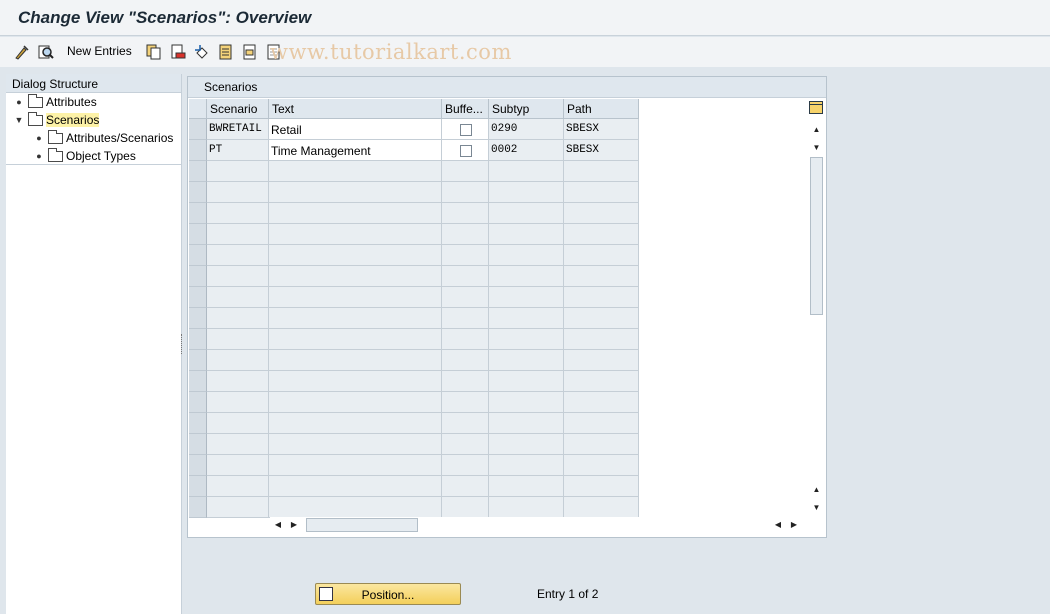 This screenshot has width=1050, height=614. I want to click on select-all-cell, so click(198, 109).